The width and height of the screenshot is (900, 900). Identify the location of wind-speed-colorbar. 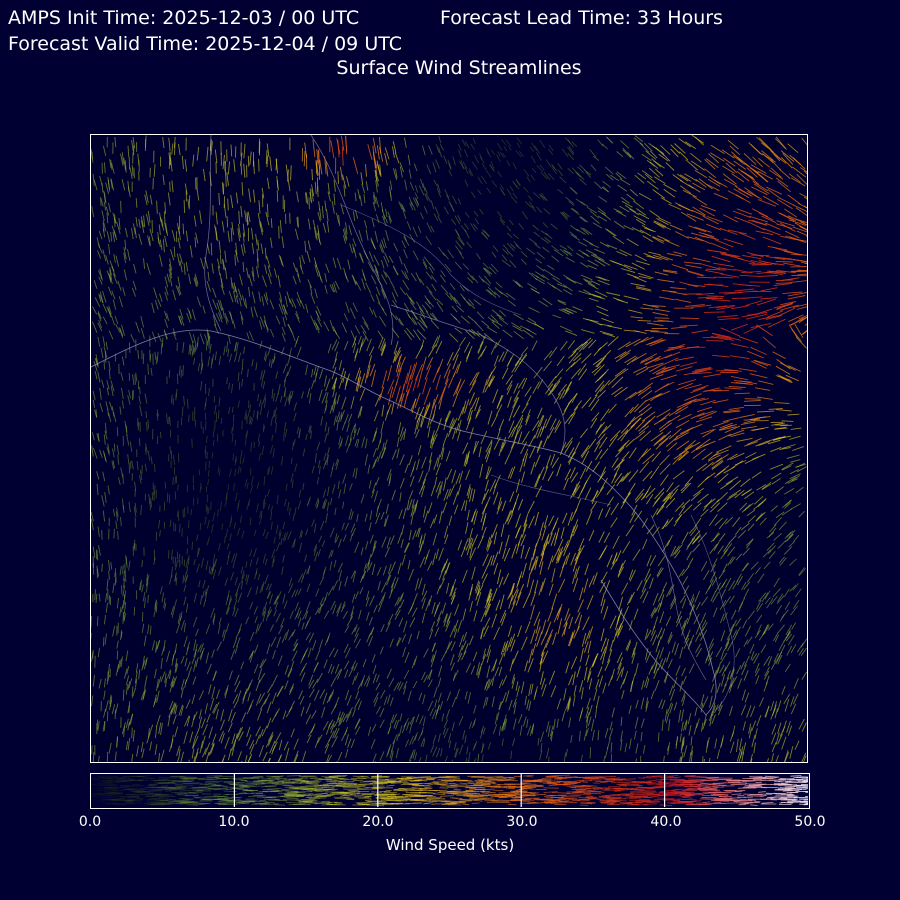
(450, 791).